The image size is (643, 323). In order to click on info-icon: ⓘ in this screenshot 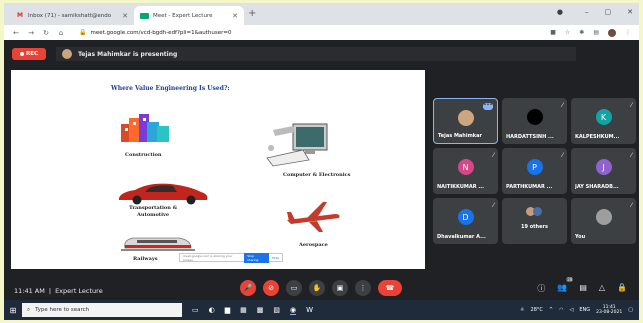, I will do `click(541, 288)`.